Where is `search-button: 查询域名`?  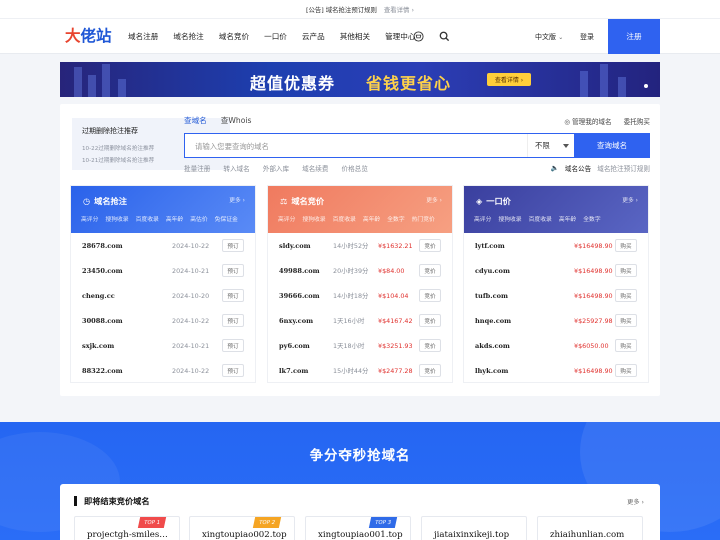
search-button: 查询域名 is located at coordinates (612, 145).